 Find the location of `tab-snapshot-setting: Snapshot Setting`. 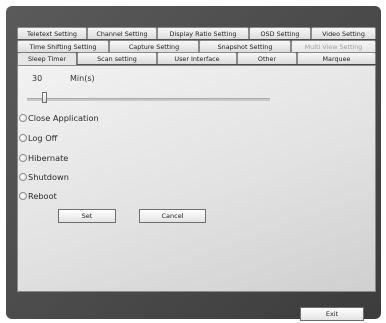

tab-snapshot-setting: Snapshot Setting is located at coordinates (245, 46).